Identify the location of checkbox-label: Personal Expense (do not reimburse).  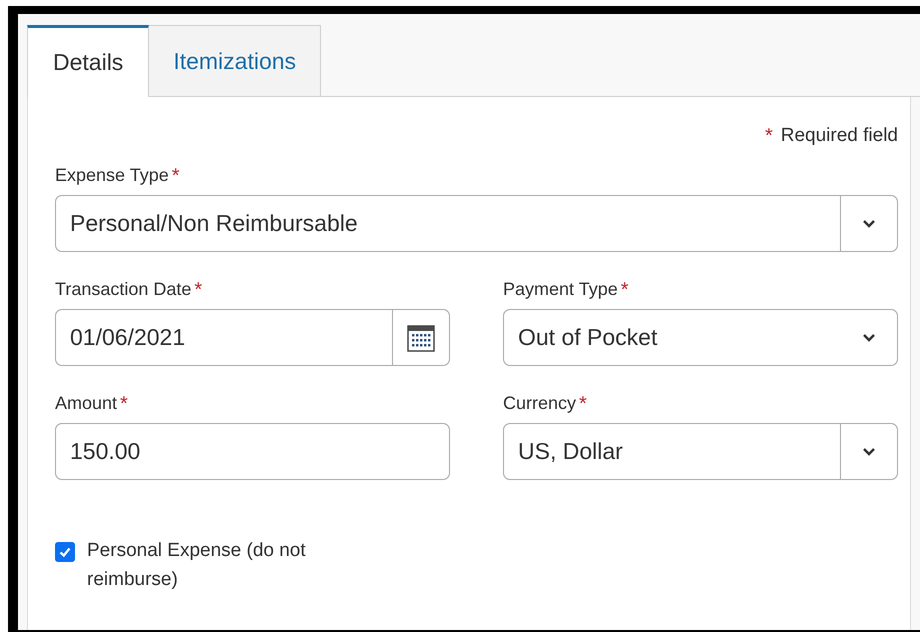
(197, 565).